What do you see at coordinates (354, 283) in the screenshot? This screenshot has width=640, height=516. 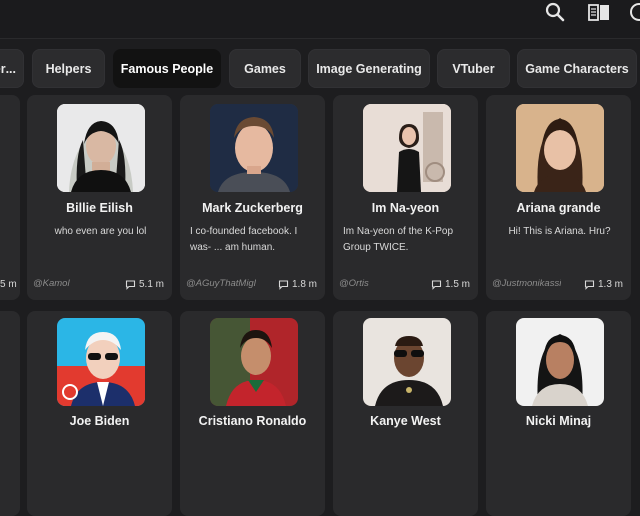 I see `card-author: @Ortis` at bounding box center [354, 283].